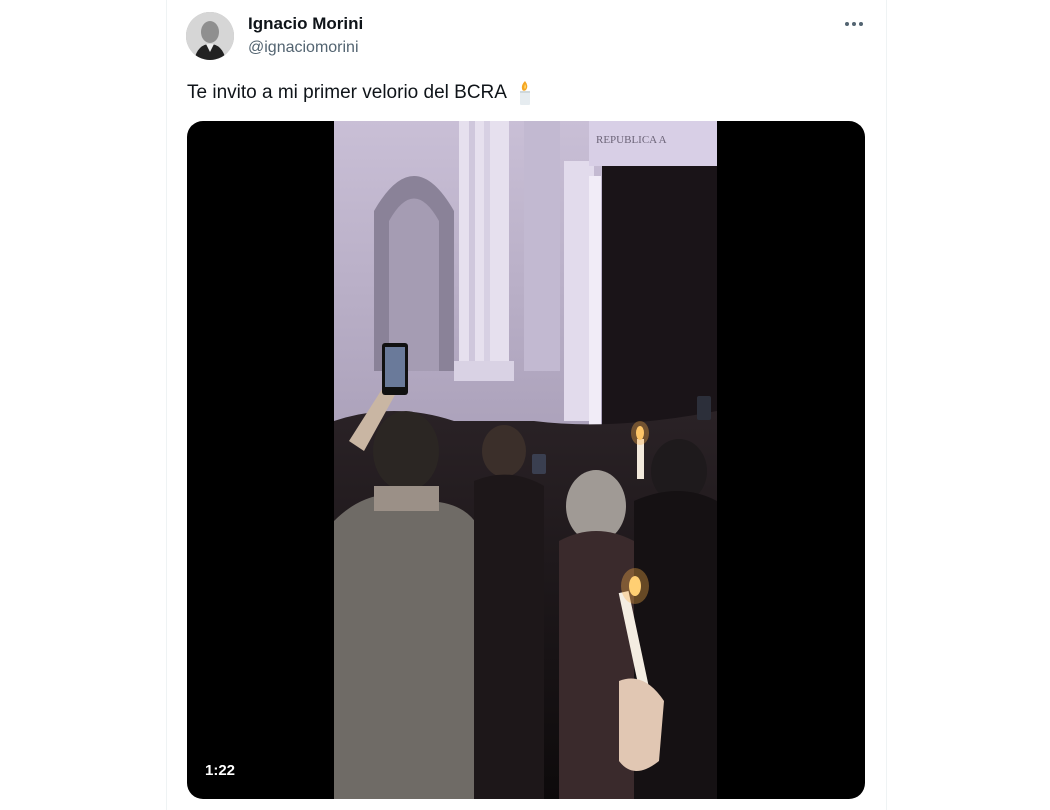  What do you see at coordinates (303, 48) in the screenshot?
I see `author-handle: @ignaciomorini` at bounding box center [303, 48].